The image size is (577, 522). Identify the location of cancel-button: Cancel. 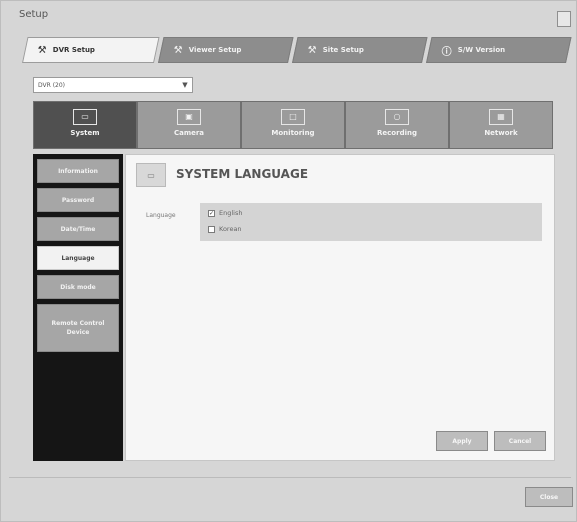
(520, 441).